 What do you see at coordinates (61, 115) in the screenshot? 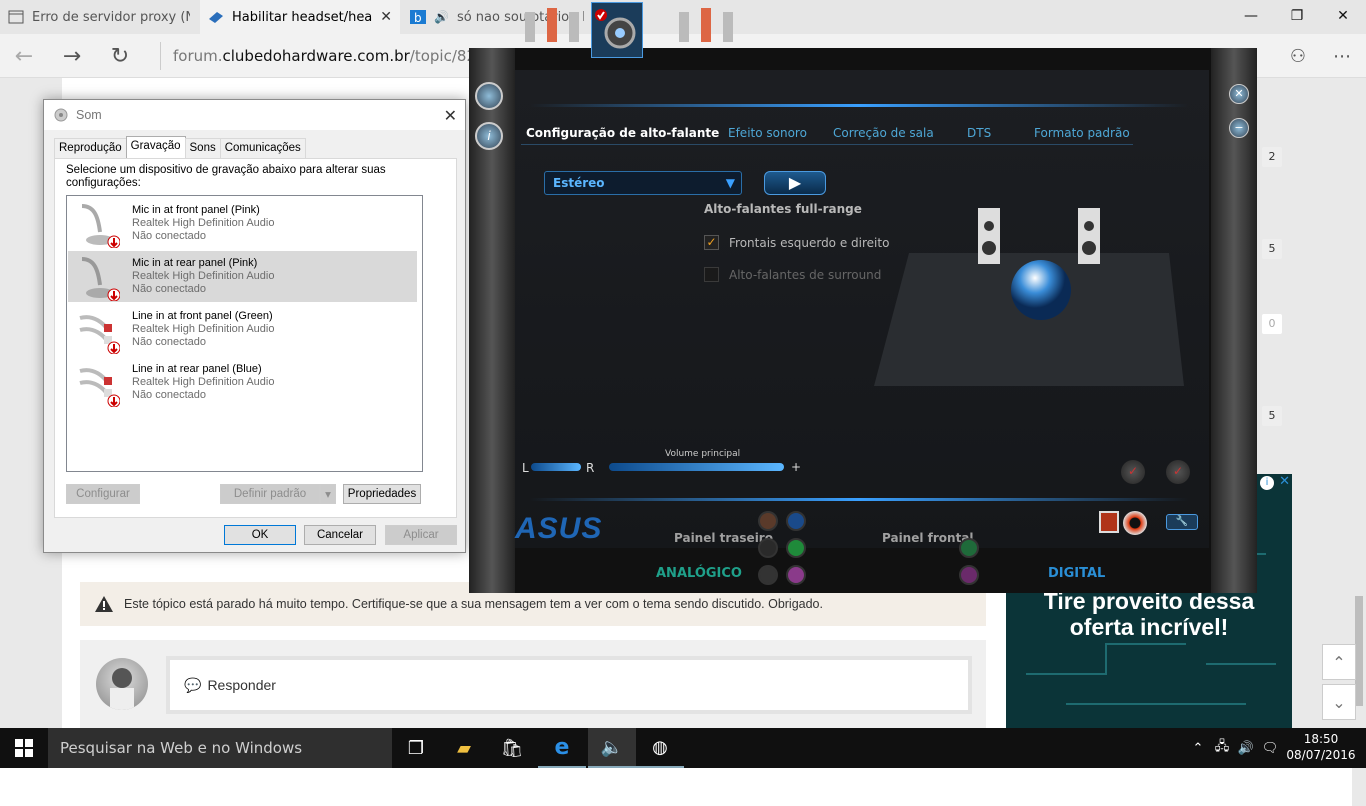
I see `speaker-icon` at bounding box center [61, 115].